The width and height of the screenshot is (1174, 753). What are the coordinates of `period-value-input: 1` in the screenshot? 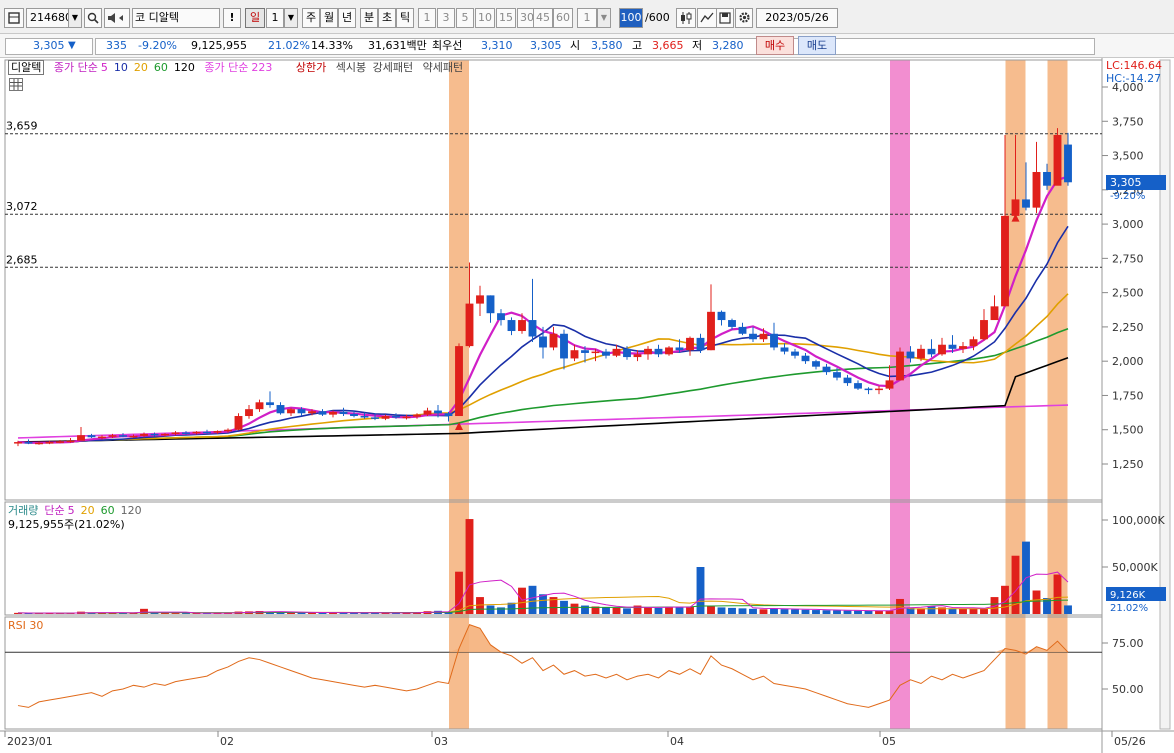 It's located at (275, 18).